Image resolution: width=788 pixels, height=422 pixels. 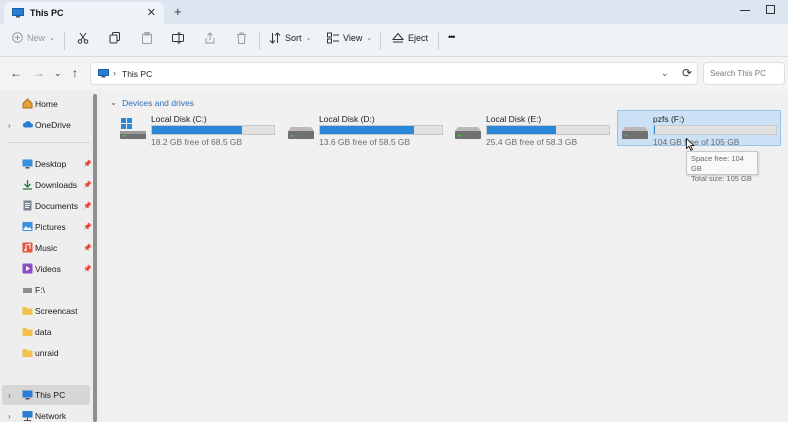 What do you see at coordinates (46, 395) in the screenshot?
I see `sidebar-item-this-pc: › This PC` at bounding box center [46, 395].